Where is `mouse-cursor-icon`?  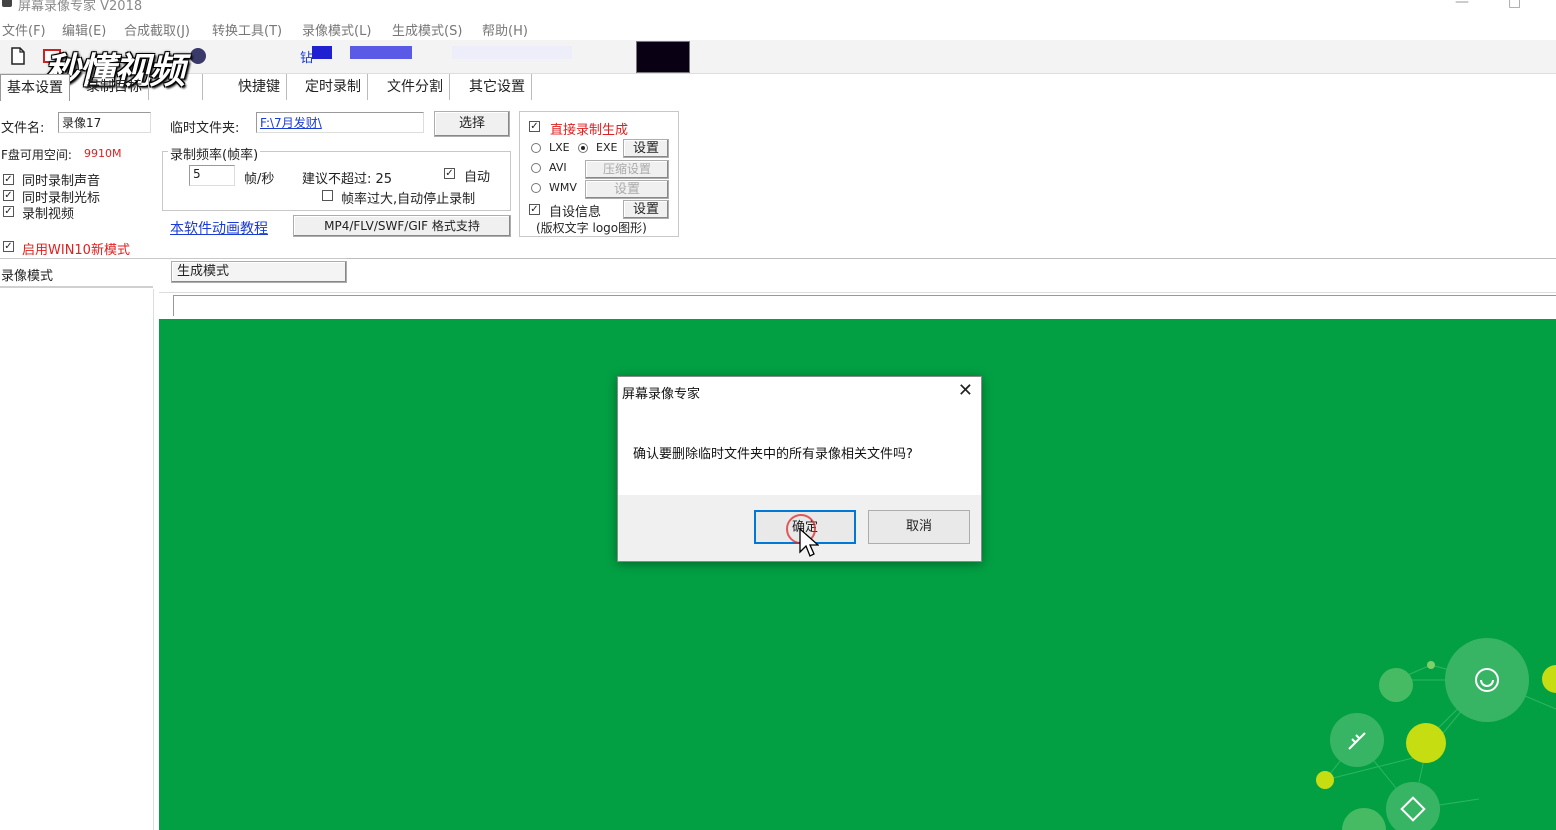 mouse-cursor-icon is located at coordinates (809, 545).